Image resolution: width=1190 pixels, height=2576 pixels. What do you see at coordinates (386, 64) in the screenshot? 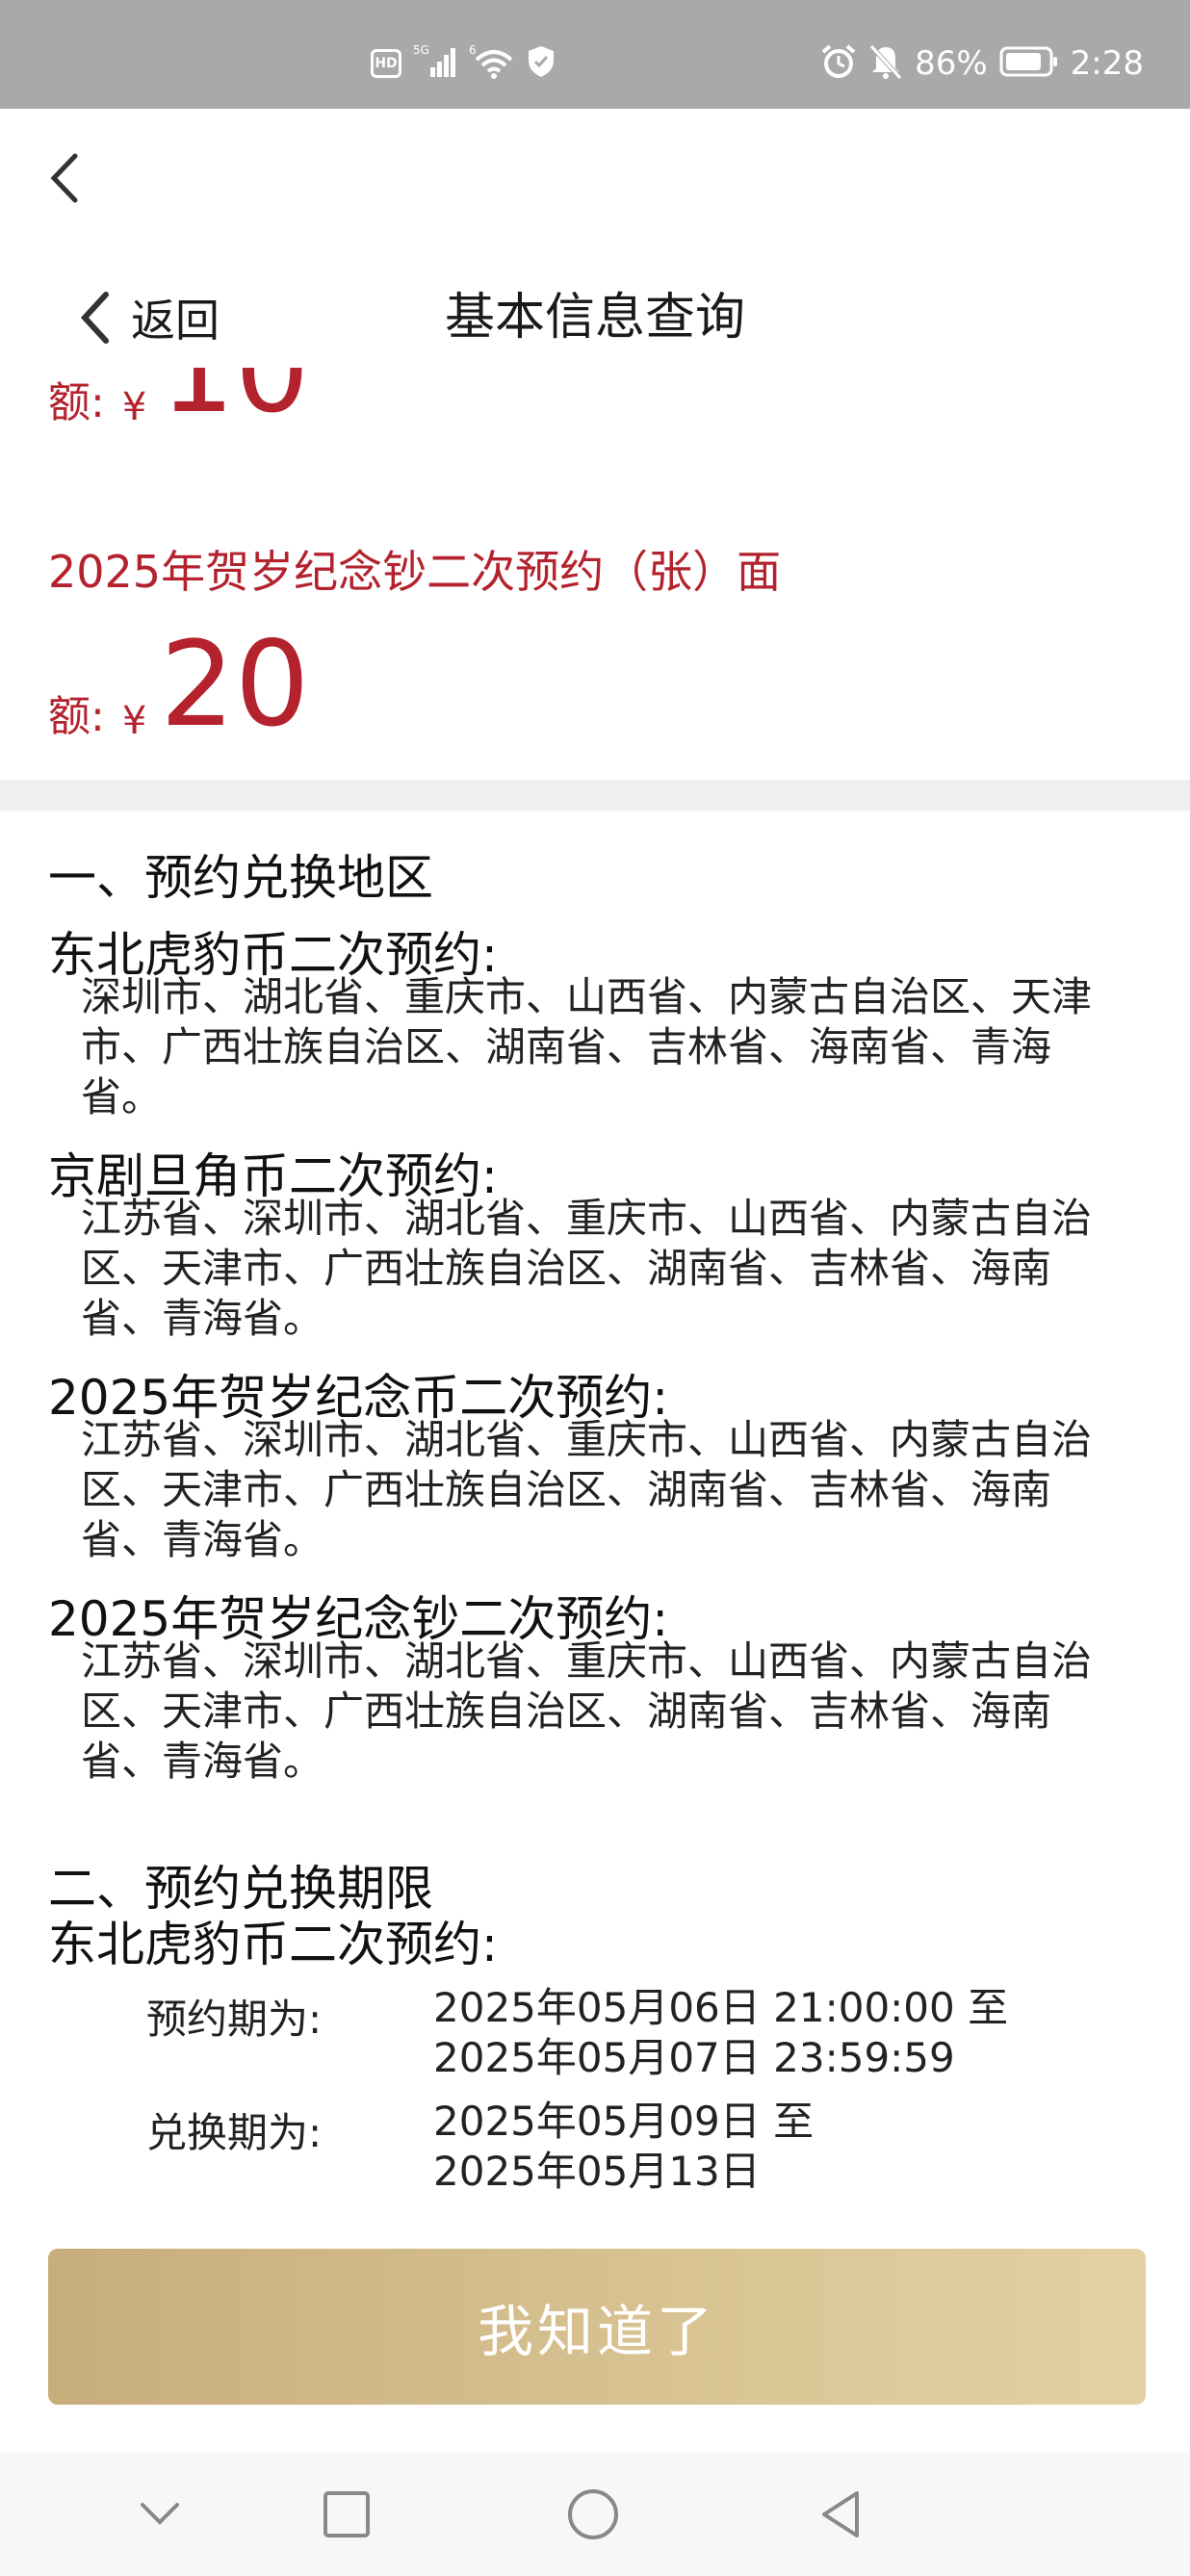
I see `hd-badge: HD` at bounding box center [386, 64].